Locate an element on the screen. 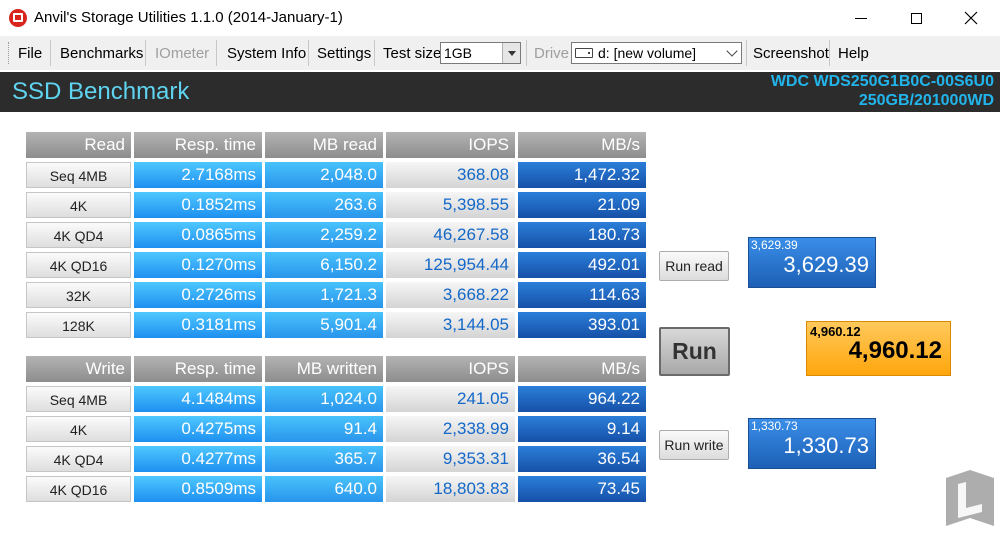 The height and width of the screenshot is (536, 1000). app-icon is located at coordinates (18, 18).